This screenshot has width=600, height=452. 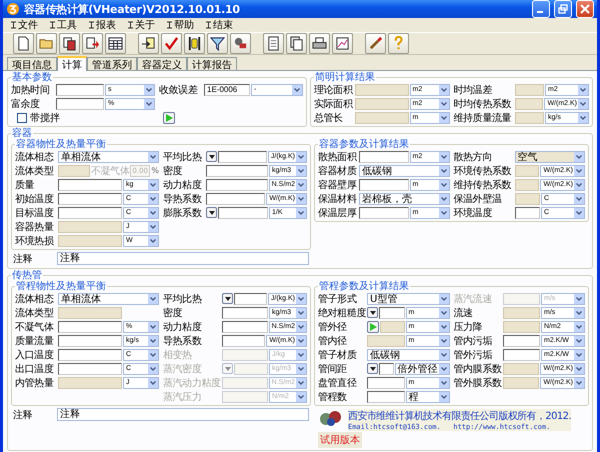 What do you see at coordinates (192, 383) in the screenshot?
I see `field-label: 蒸汽动力粘度` at bounding box center [192, 383].